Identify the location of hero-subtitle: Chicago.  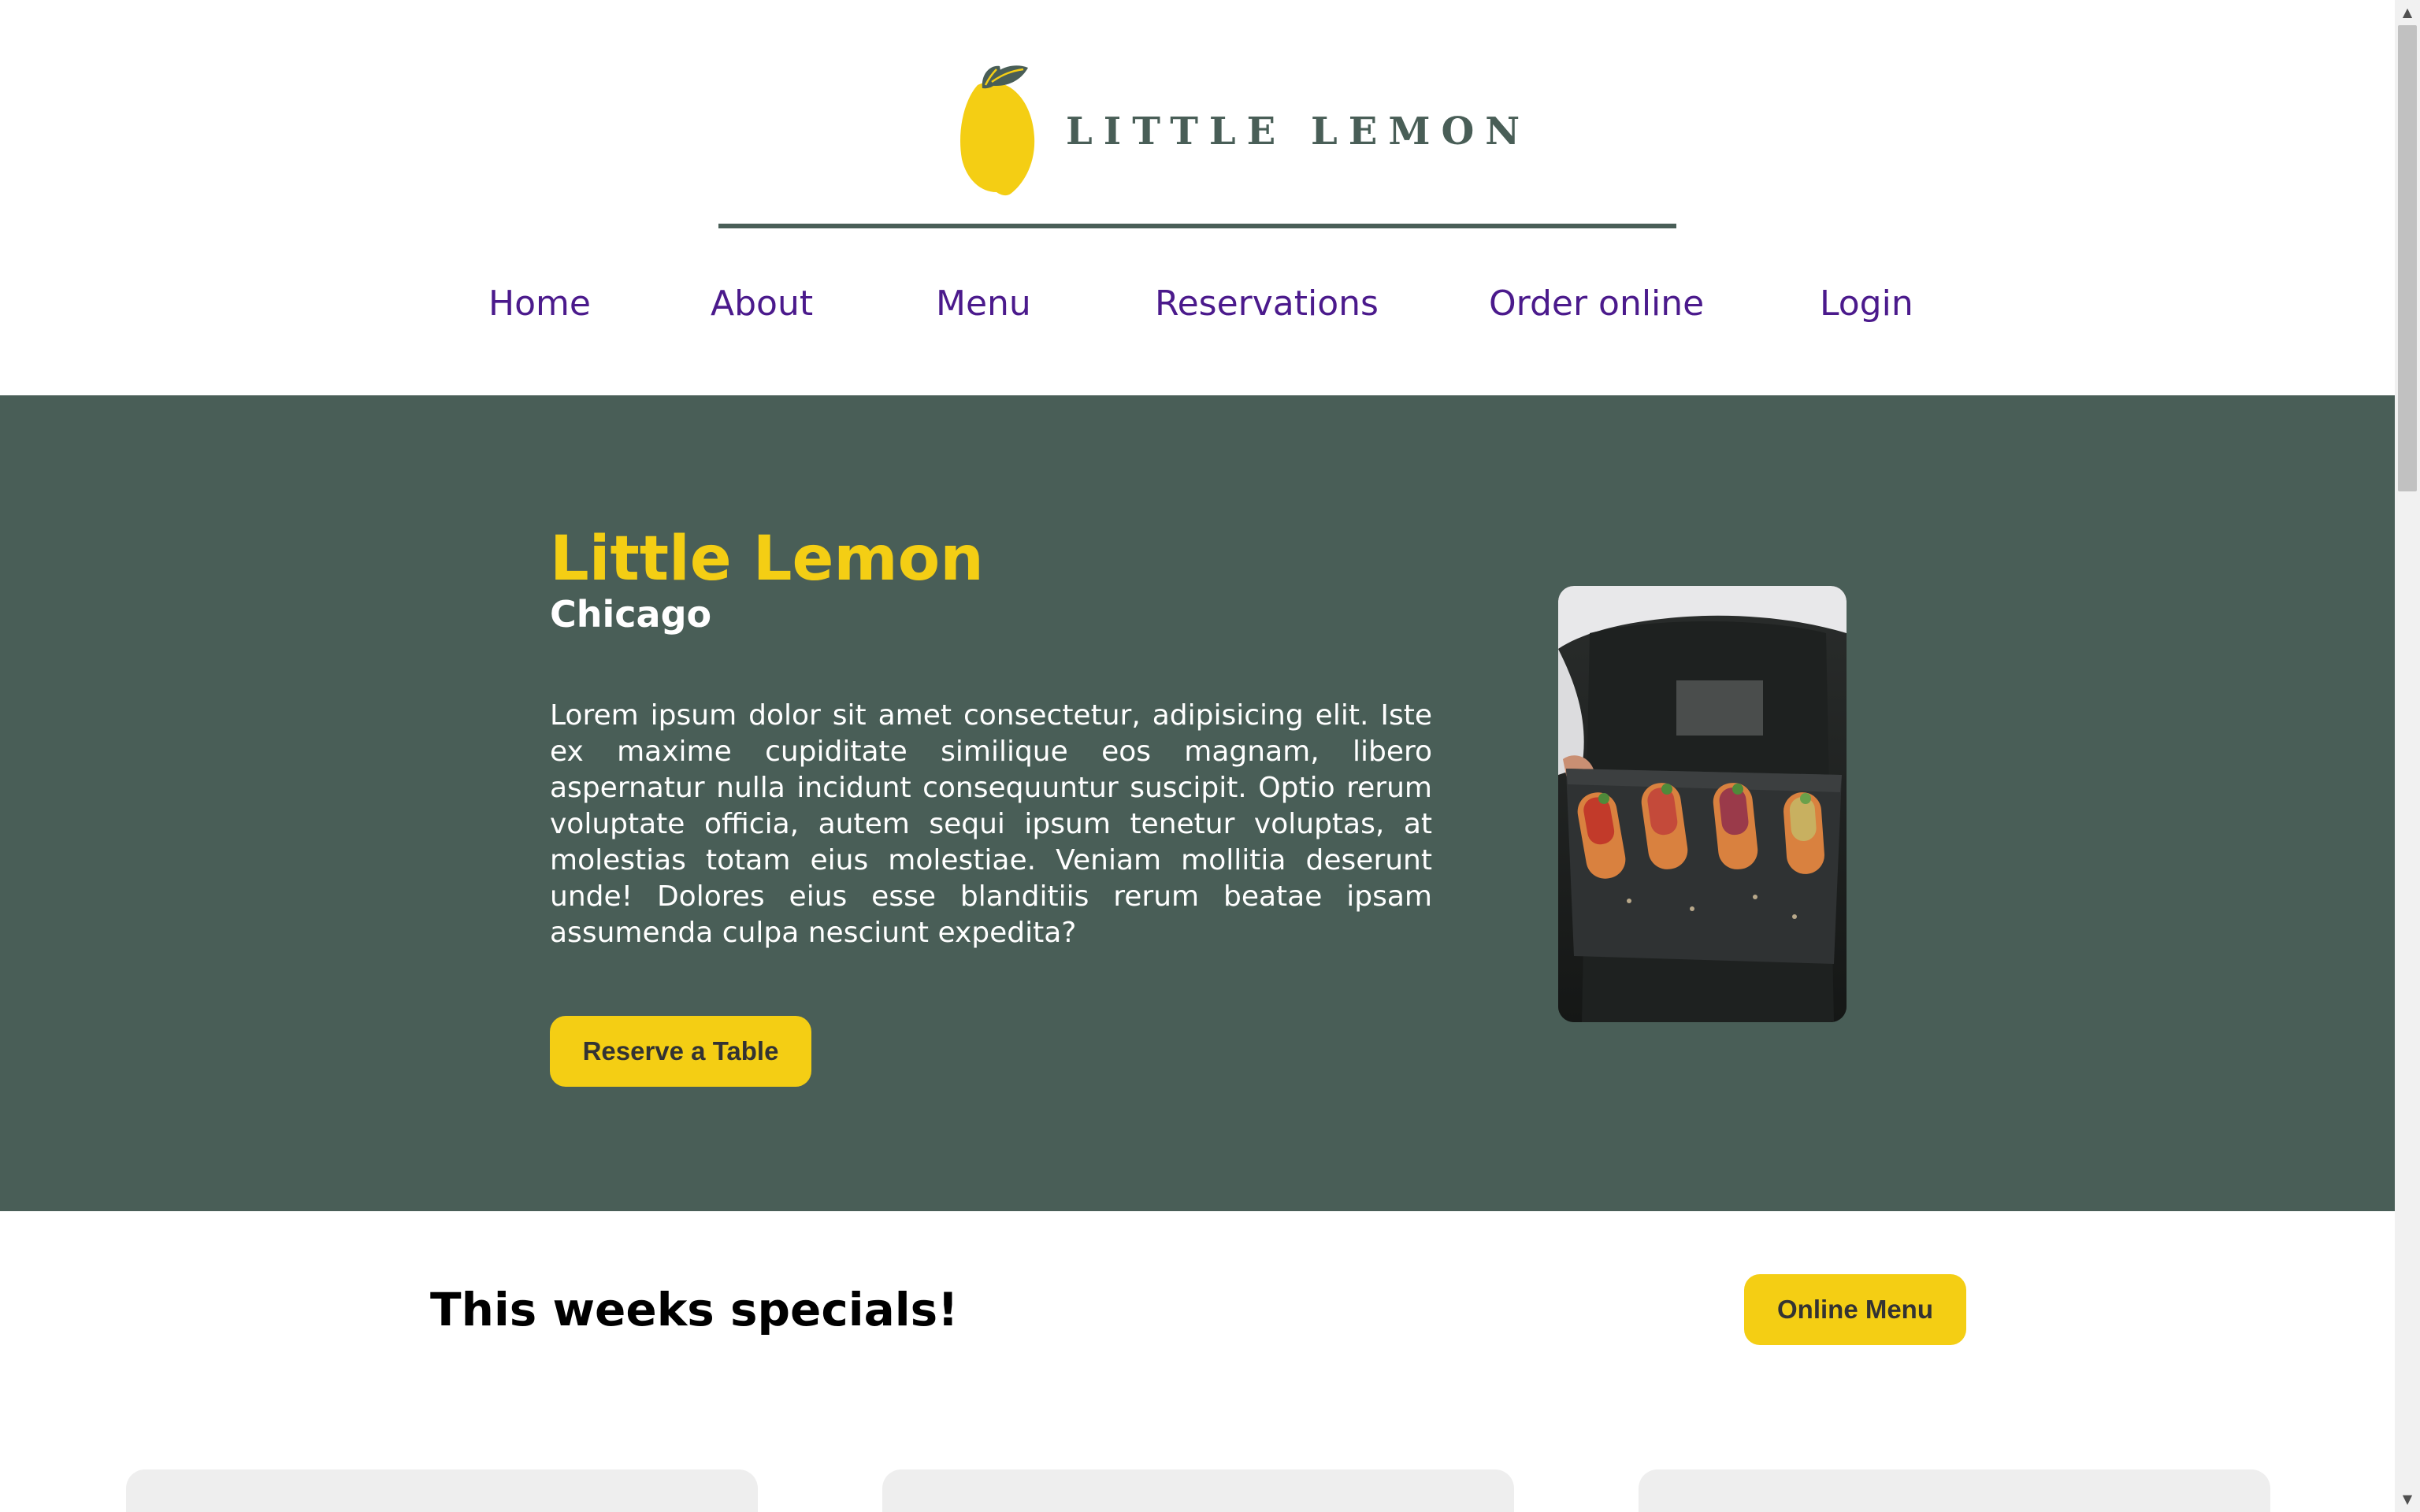
(631, 614).